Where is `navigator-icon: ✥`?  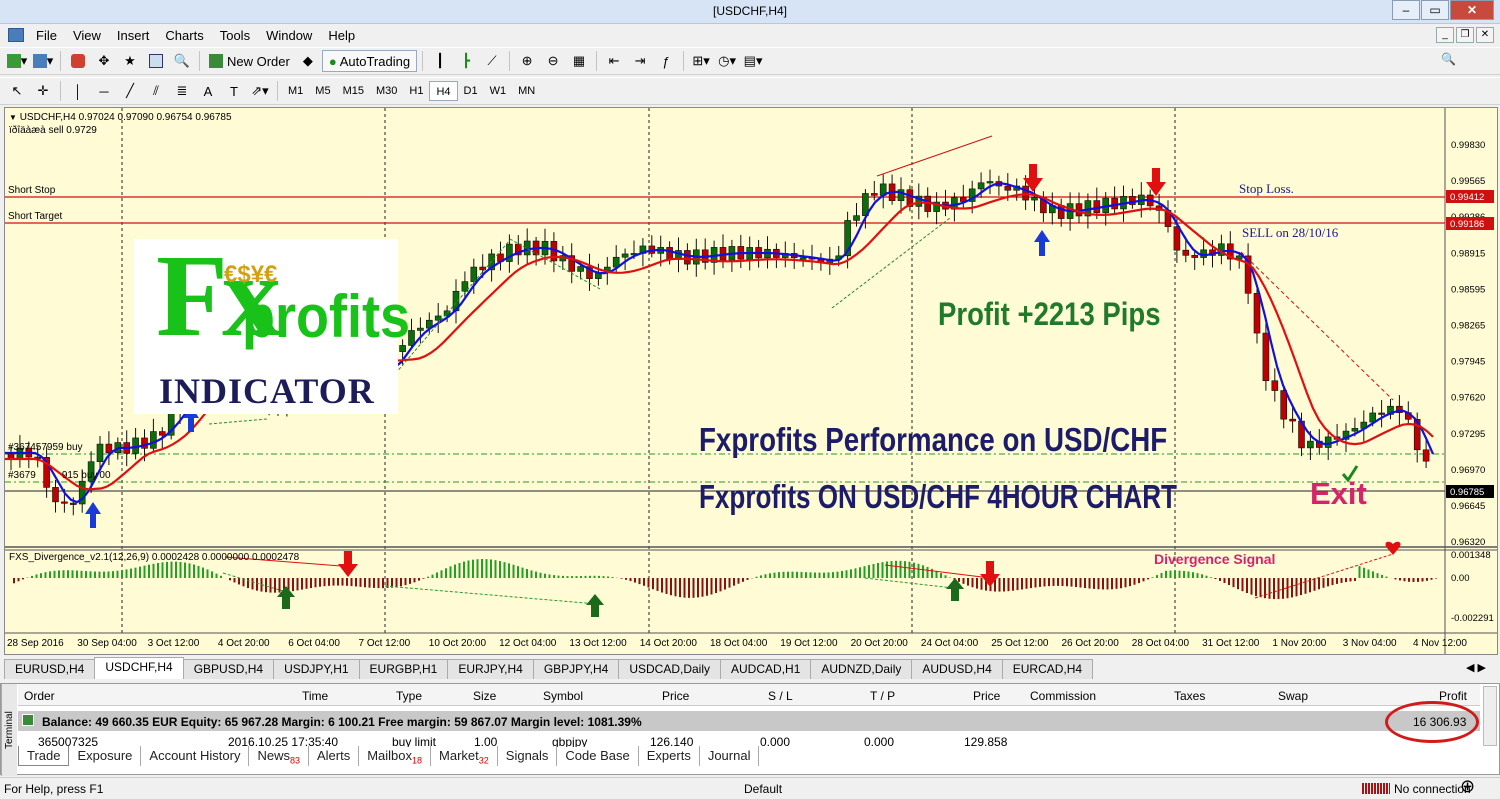
navigator-icon: ✥ is located at coordinates (104, 61).